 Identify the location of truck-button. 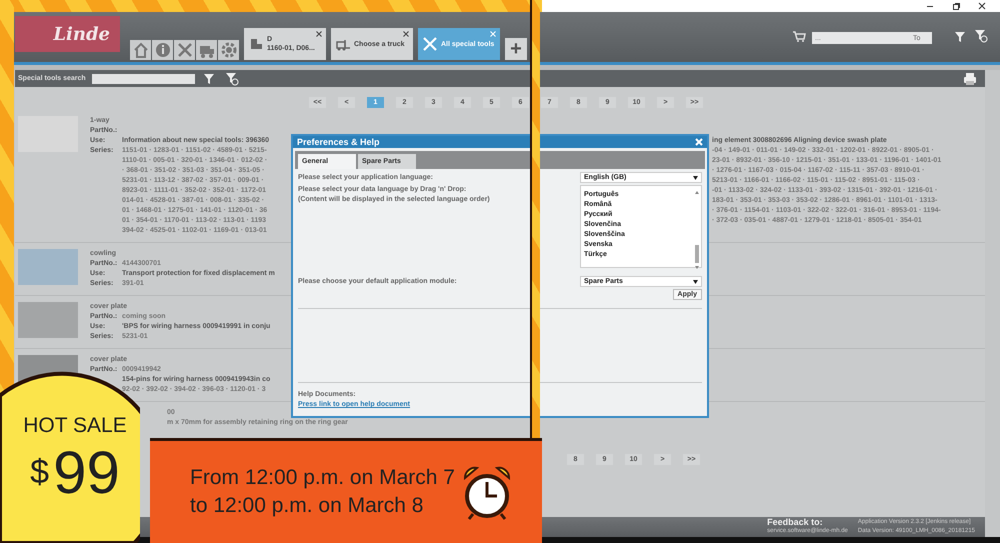
(206, 50).